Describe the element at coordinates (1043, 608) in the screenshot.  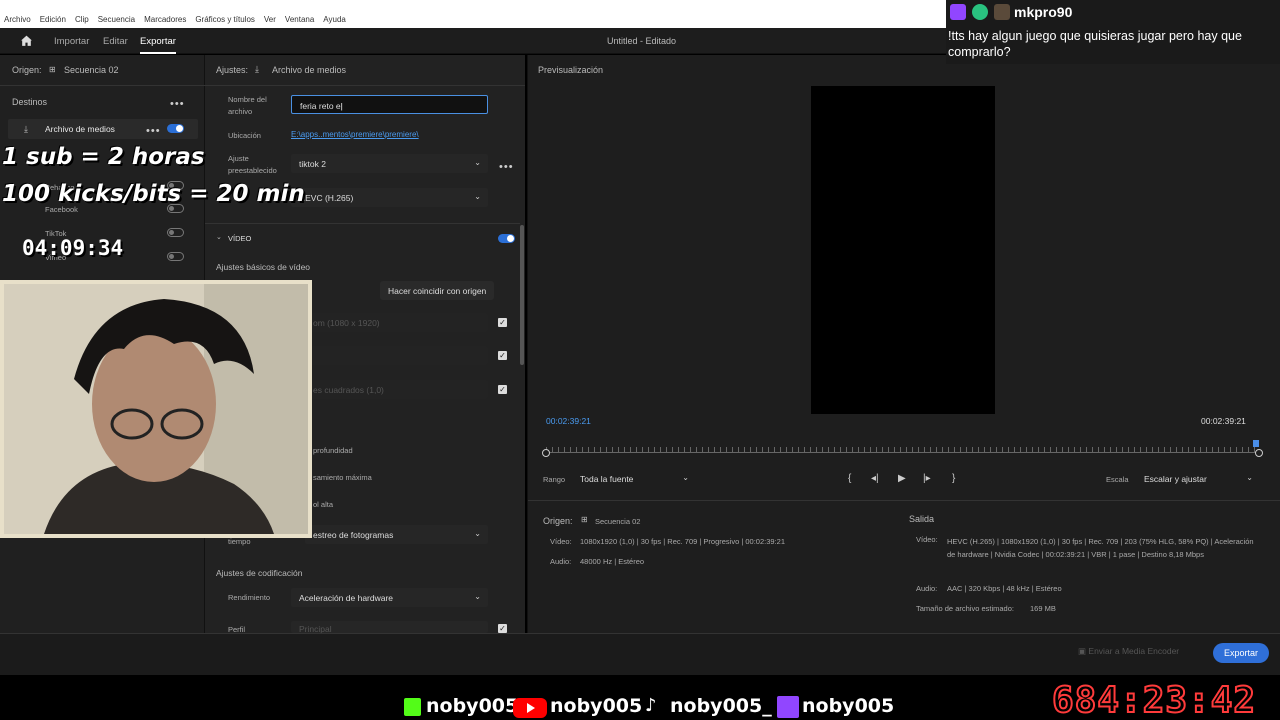
I see `file-size-value: 169 MB` at that location.